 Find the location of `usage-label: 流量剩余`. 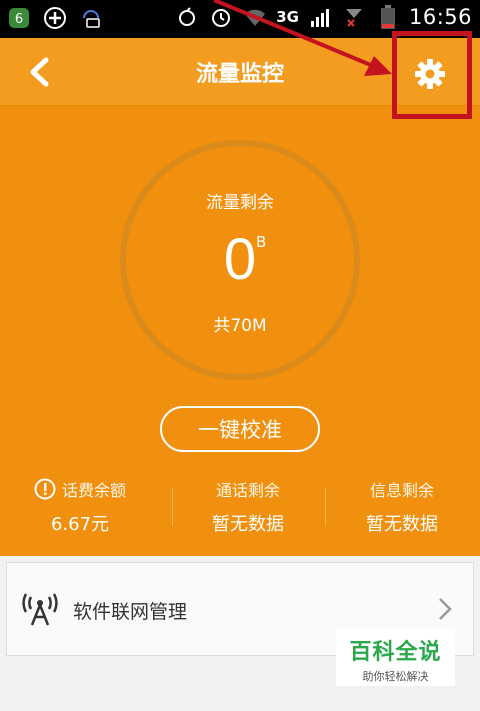

usage-label: 流量剩余 is located at coordinates (240, 203).